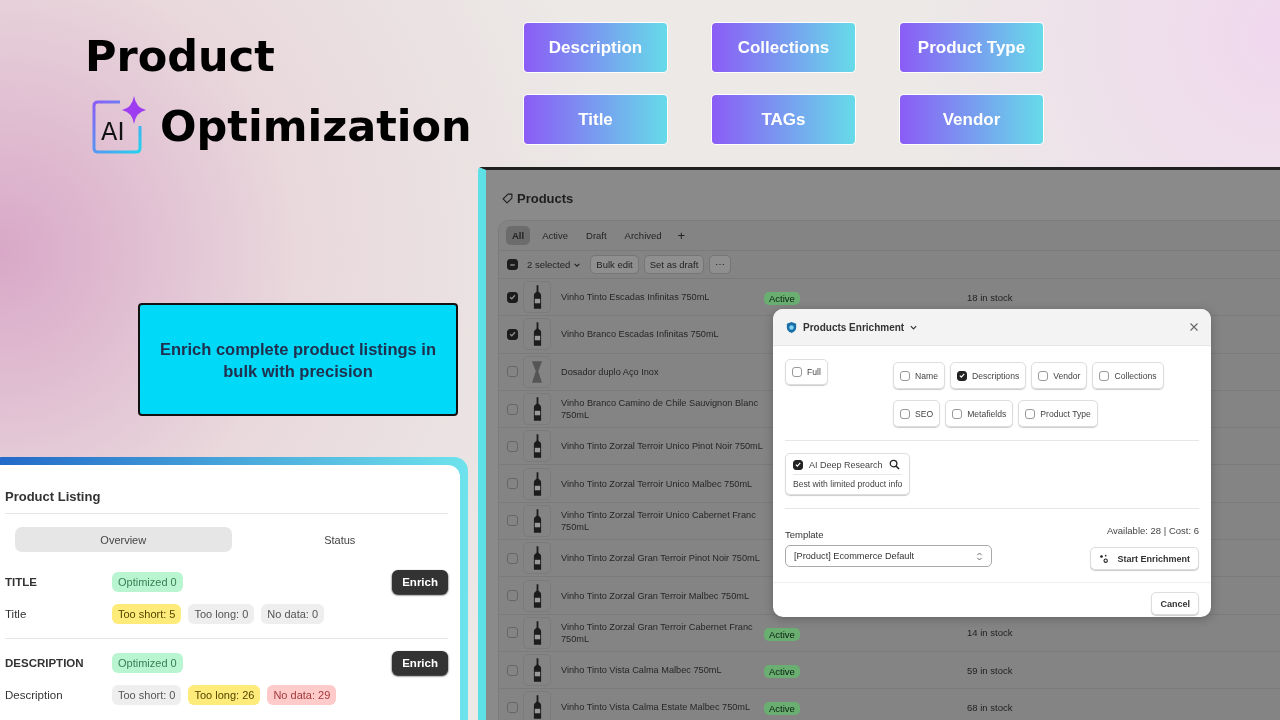 The image size is (1280, 720). Describe the element at coordinates (302, 695) in the screenshot. I see `status-badge: No data: 29` at that location.